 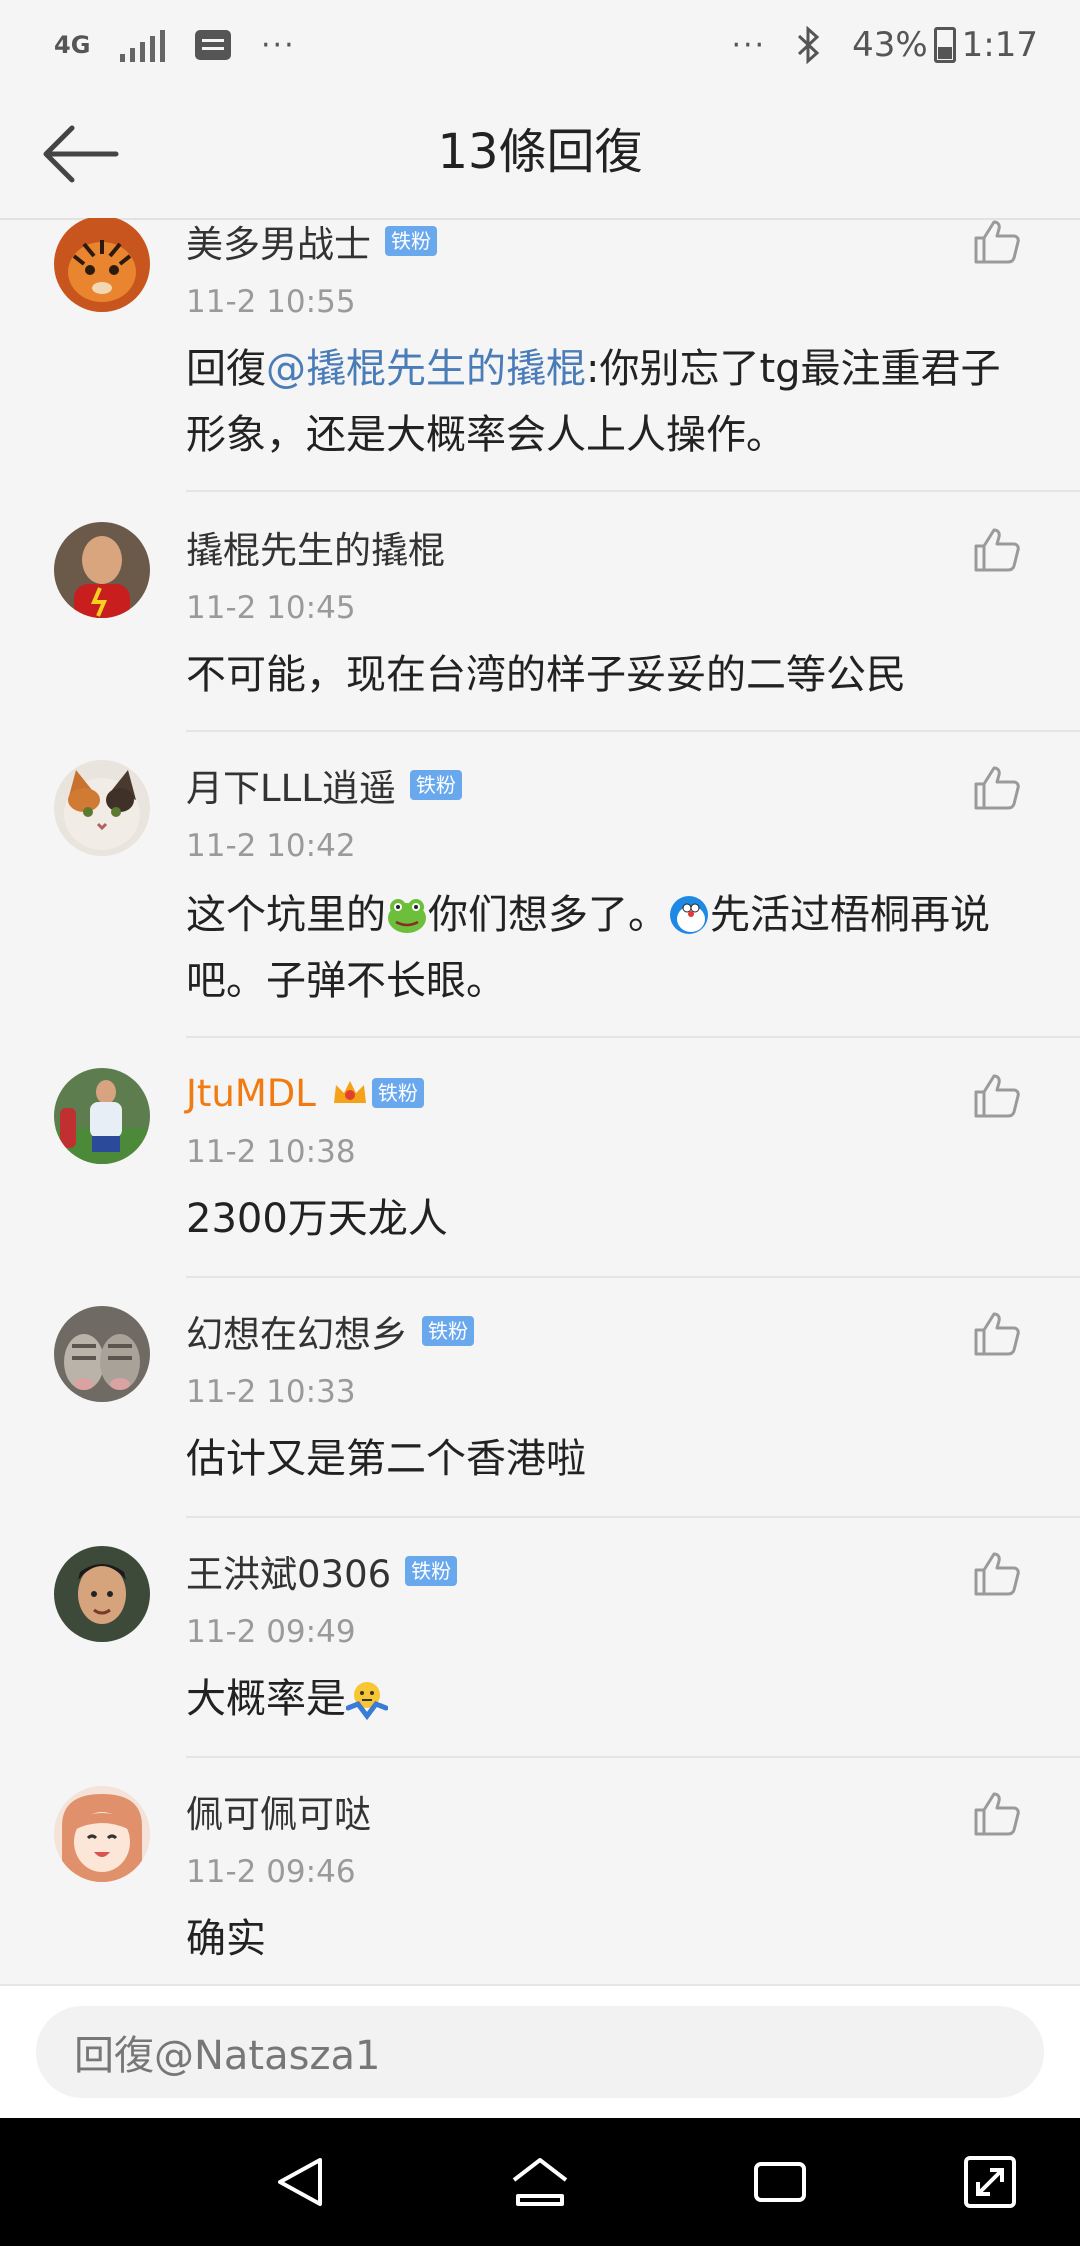 I want to click on username: 王洪斌0306, so click(x=288, y=1571).